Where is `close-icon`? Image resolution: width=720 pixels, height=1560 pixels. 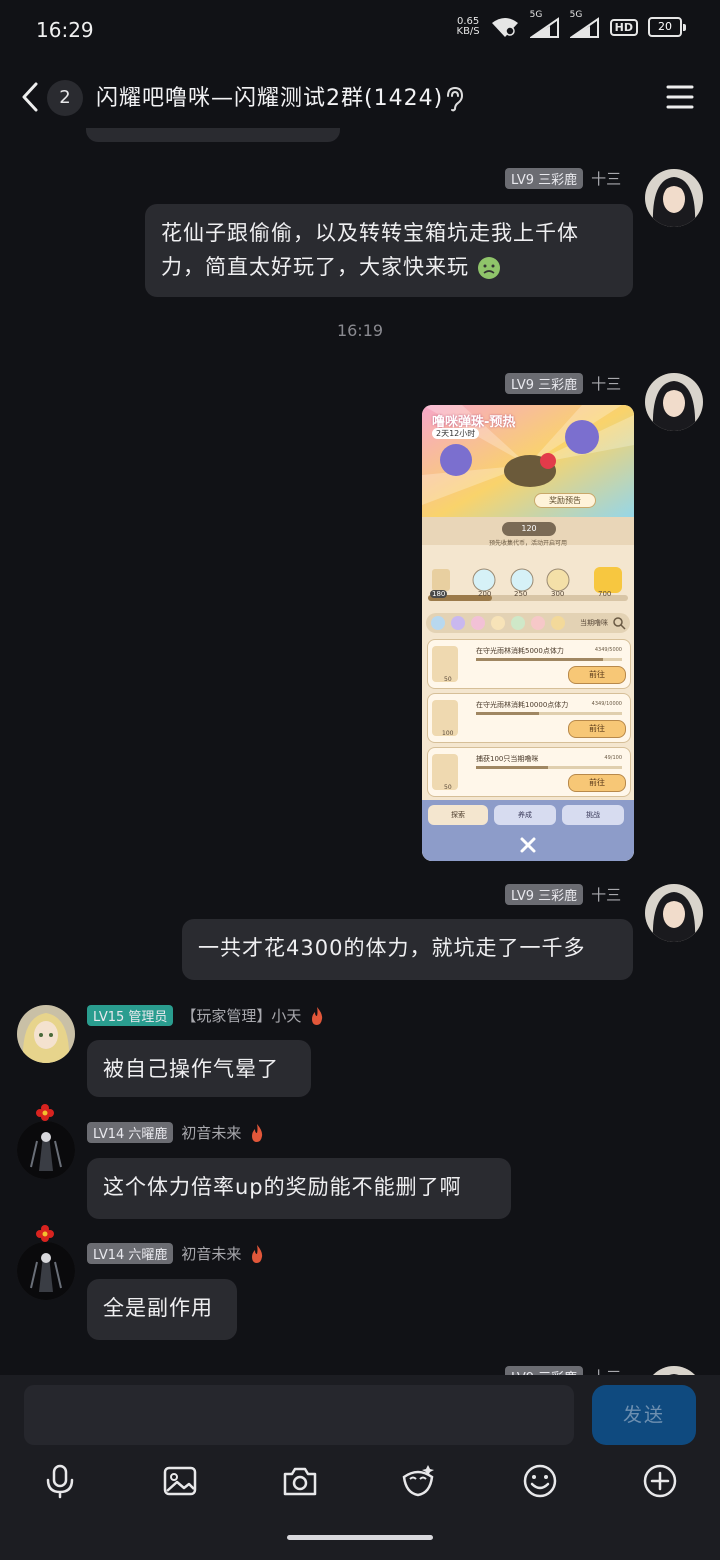 close-icon is located at coordinates (528, 845).